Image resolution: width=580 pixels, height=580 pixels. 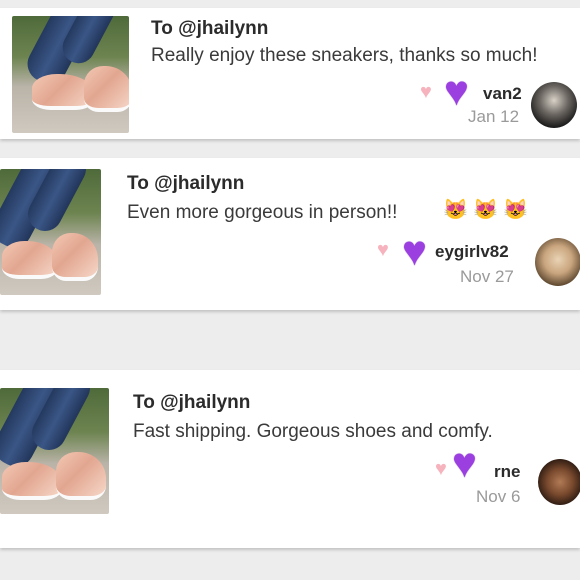 What do you see at coordinates (494, 116) in the screenshot?
I see `comment-date: Jan 12` at bounding box center [494, 116].